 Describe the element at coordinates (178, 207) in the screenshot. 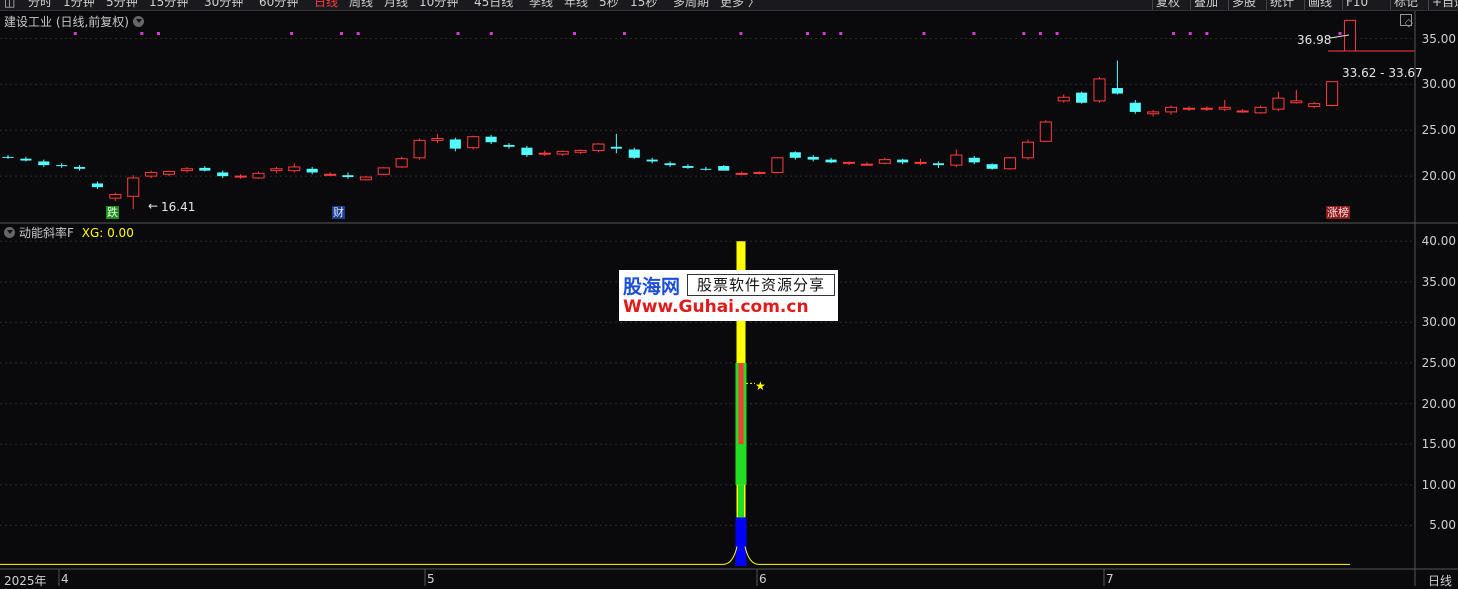

I see `low-price-label: 16.41` at that location.